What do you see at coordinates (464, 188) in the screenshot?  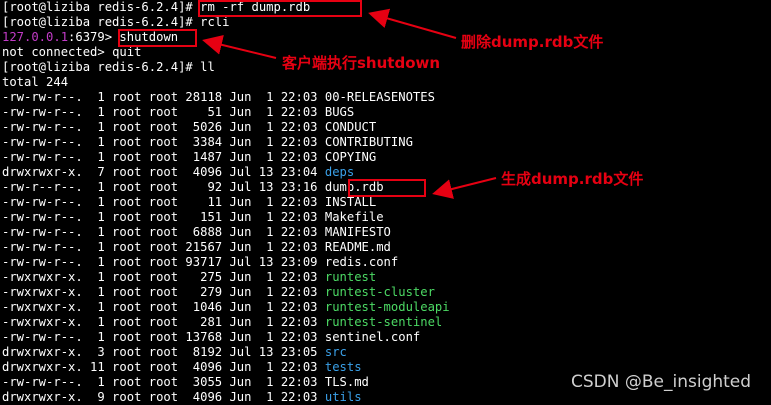 I see `arrow-dump` at bounding box center [464, 188].